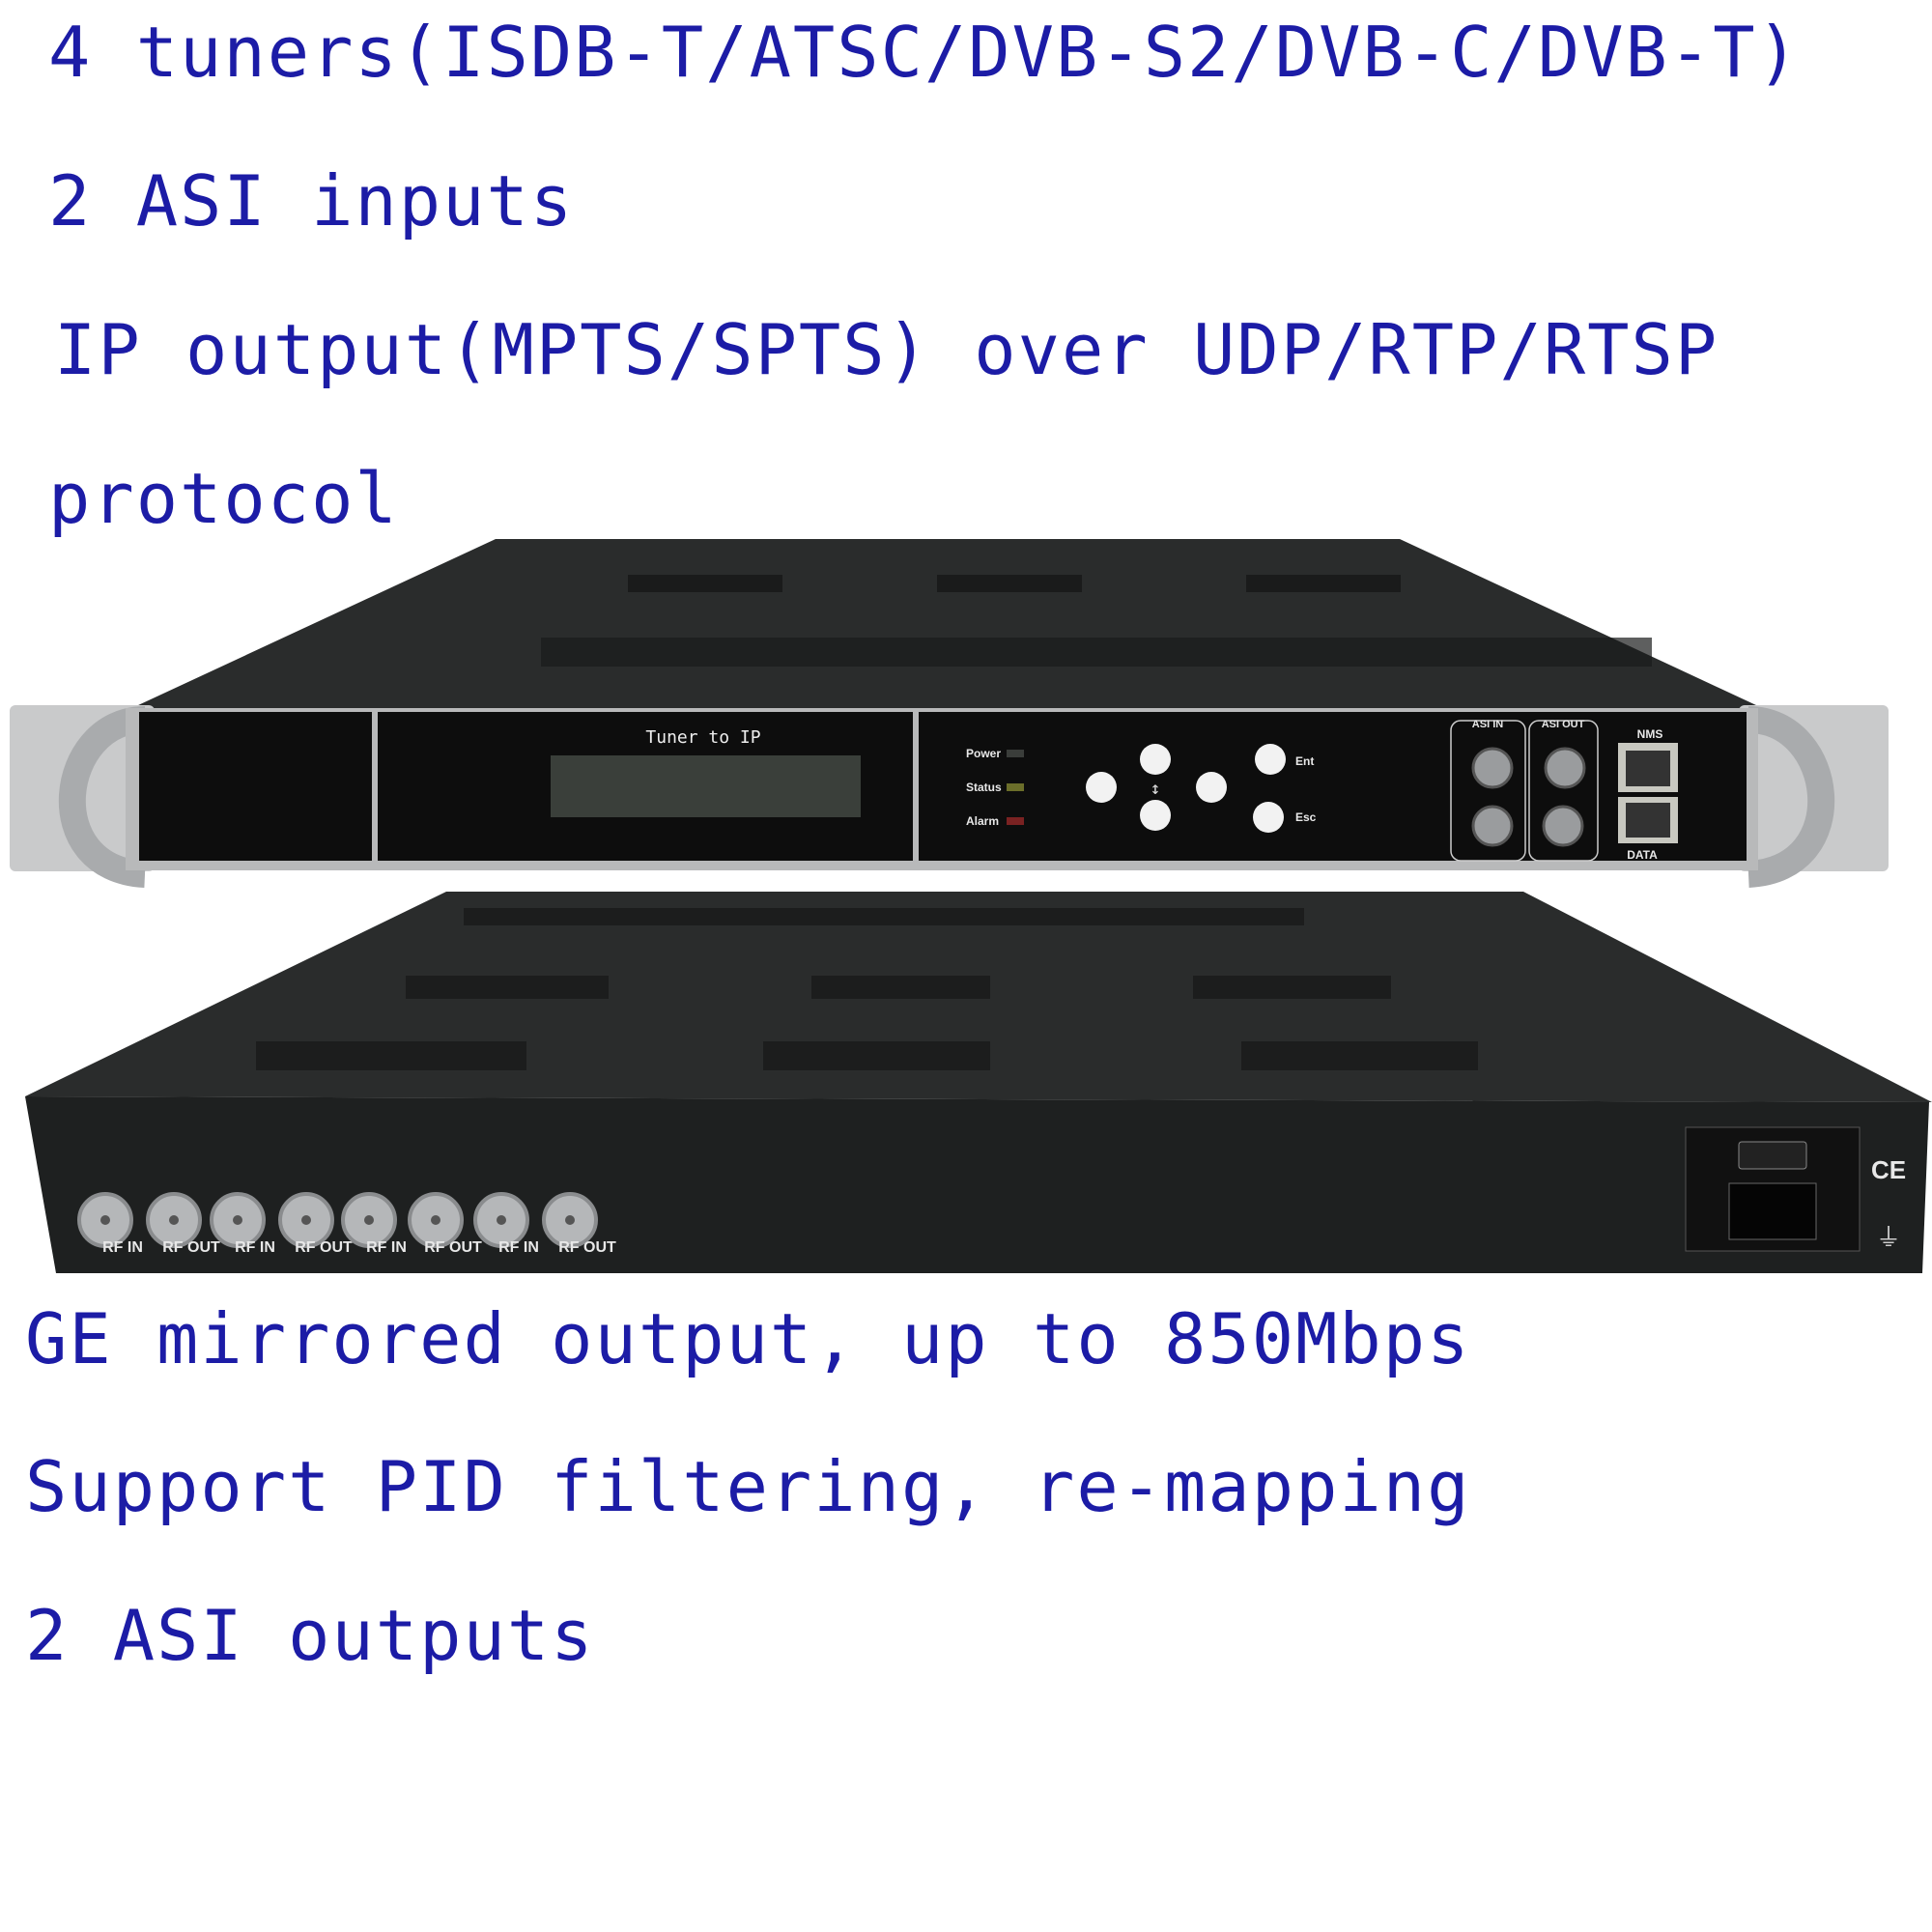 This screenshot has height=1932, width=1932. I want to click on data-port-socket, so click(1648, 820).